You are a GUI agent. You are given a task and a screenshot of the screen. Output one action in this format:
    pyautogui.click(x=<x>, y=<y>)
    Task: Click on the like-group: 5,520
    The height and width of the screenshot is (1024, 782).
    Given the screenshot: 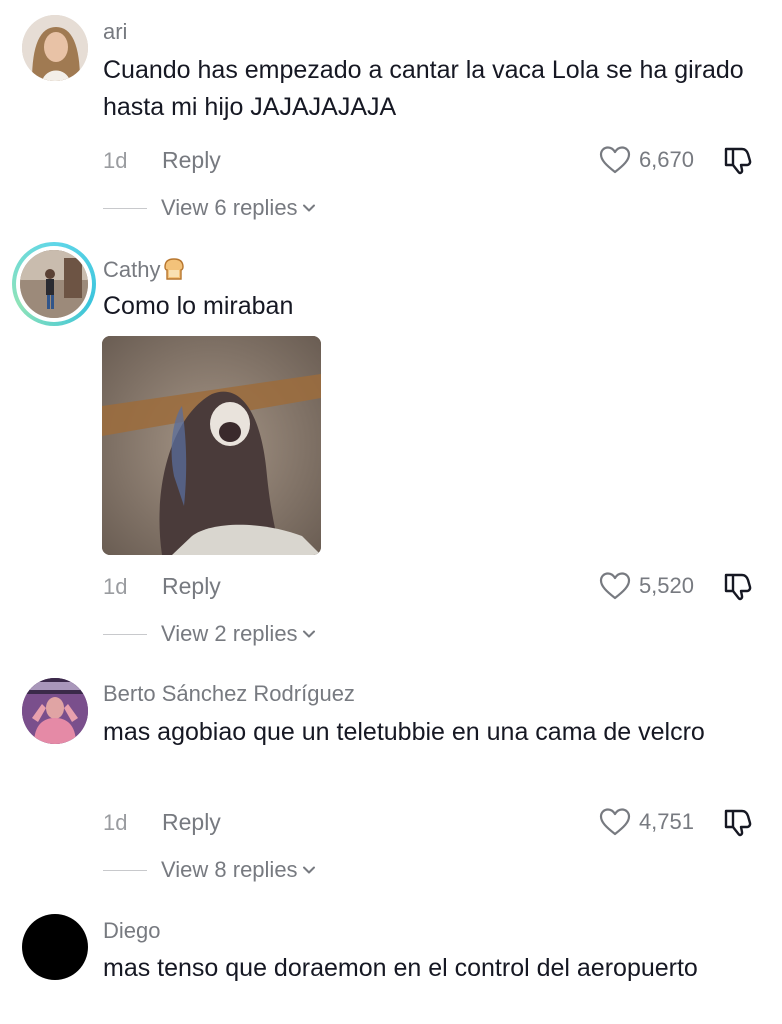 What is the action you would take?
    pyautogui.click(x=646, y=586)
    